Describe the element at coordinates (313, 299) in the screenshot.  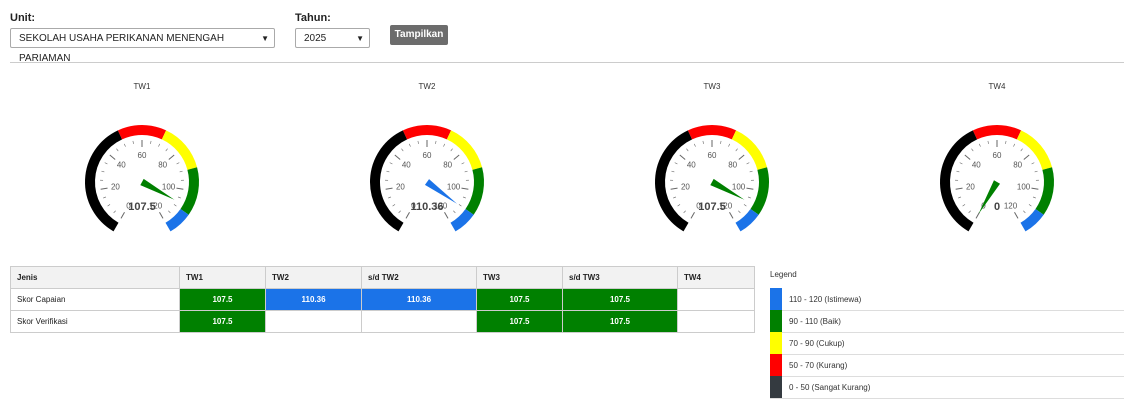
I see `cell-tw2: 110.36` at that location.